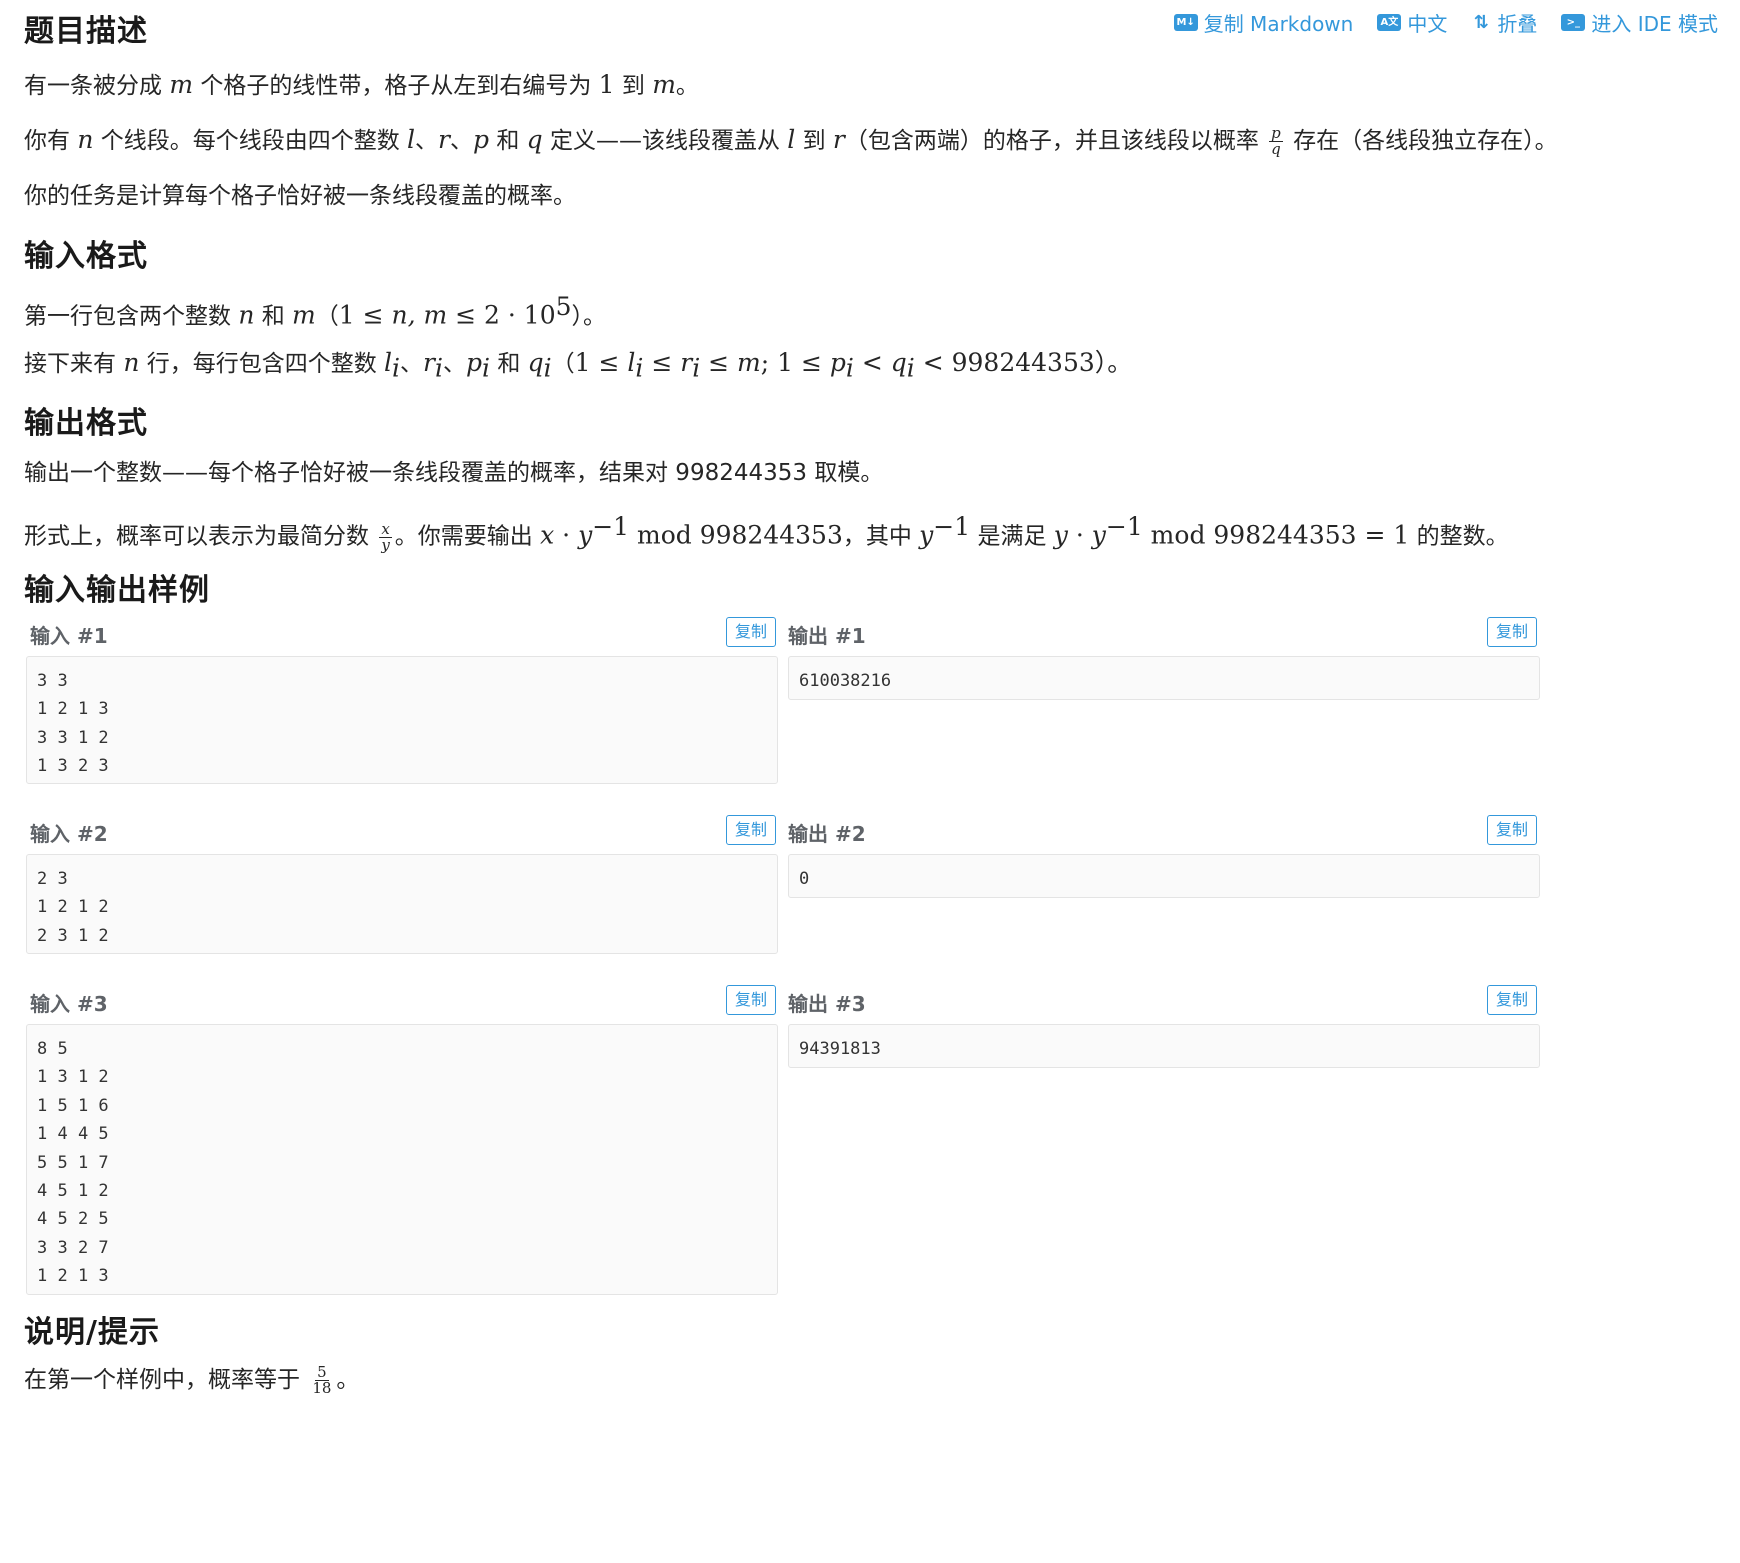  What do you see at coordinates (385, 536) in the screenshot?
I see `xy-fraction: xy` at bounding box center [385, 536].